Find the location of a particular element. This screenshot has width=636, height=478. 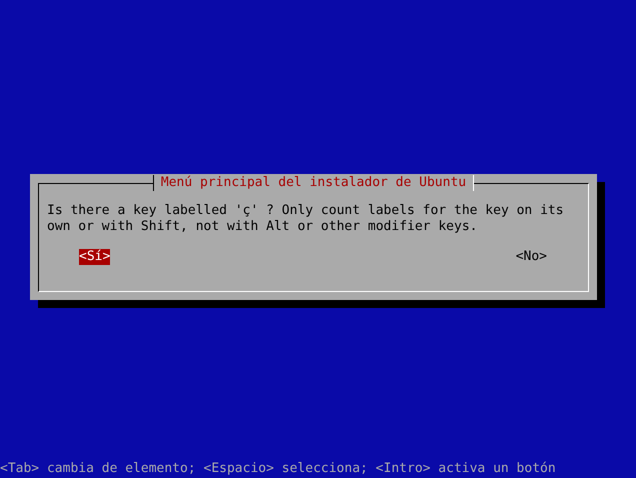

dialog-message: Is there a key labelled 'ç' ? Only count labels for the key on its own or with Shift, not with Alt or other modifier keys. is located at coordinates (306, 219).